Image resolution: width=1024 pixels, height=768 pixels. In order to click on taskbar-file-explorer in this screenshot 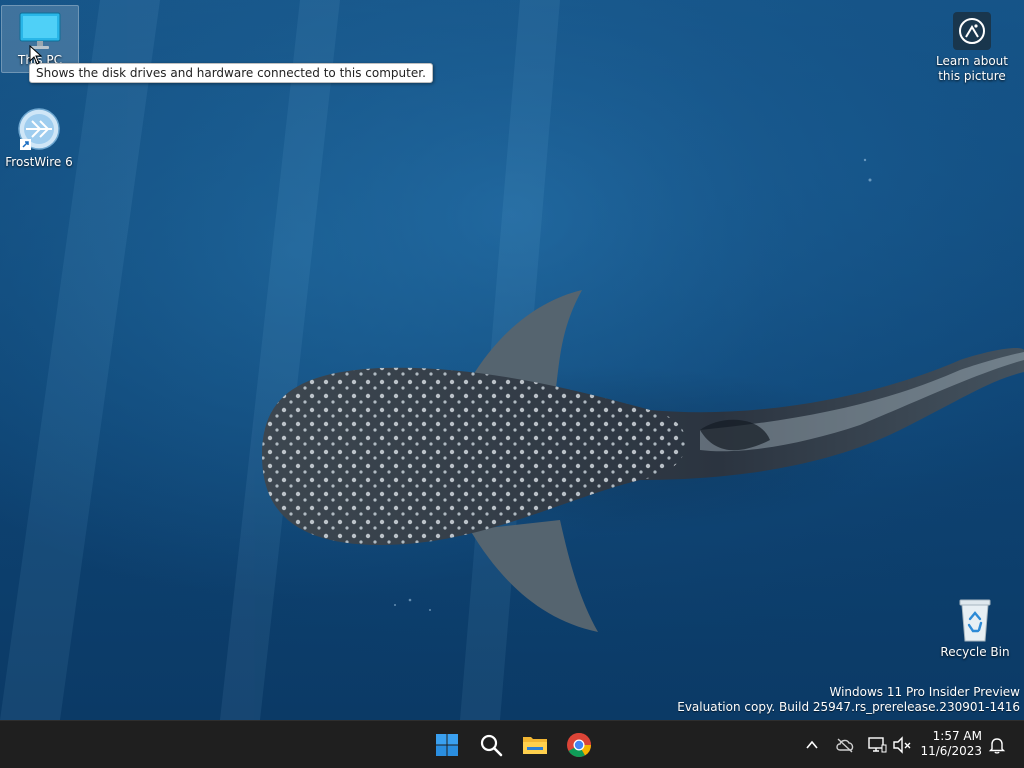, I will do `click(535, 745)`.